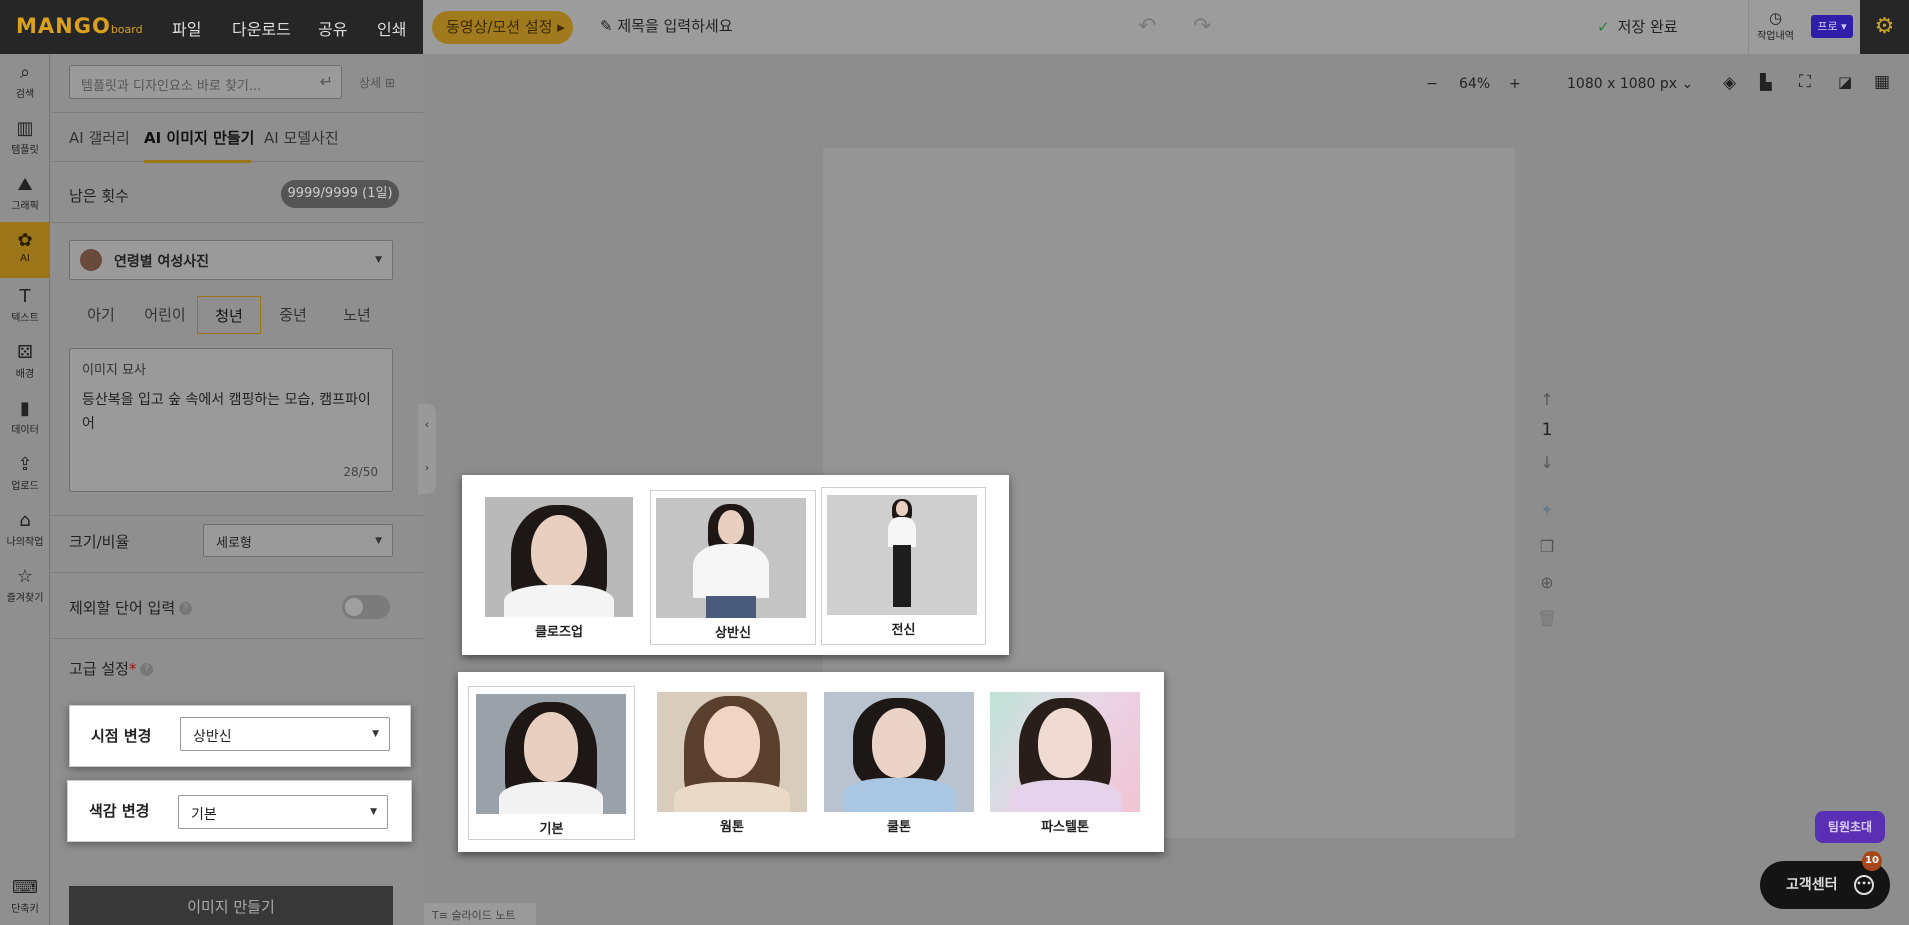  What do you see at coordinates (1547, 509) in the screenshot?
I see `magic-icon: ✦` at bounding box center [1547, 509].